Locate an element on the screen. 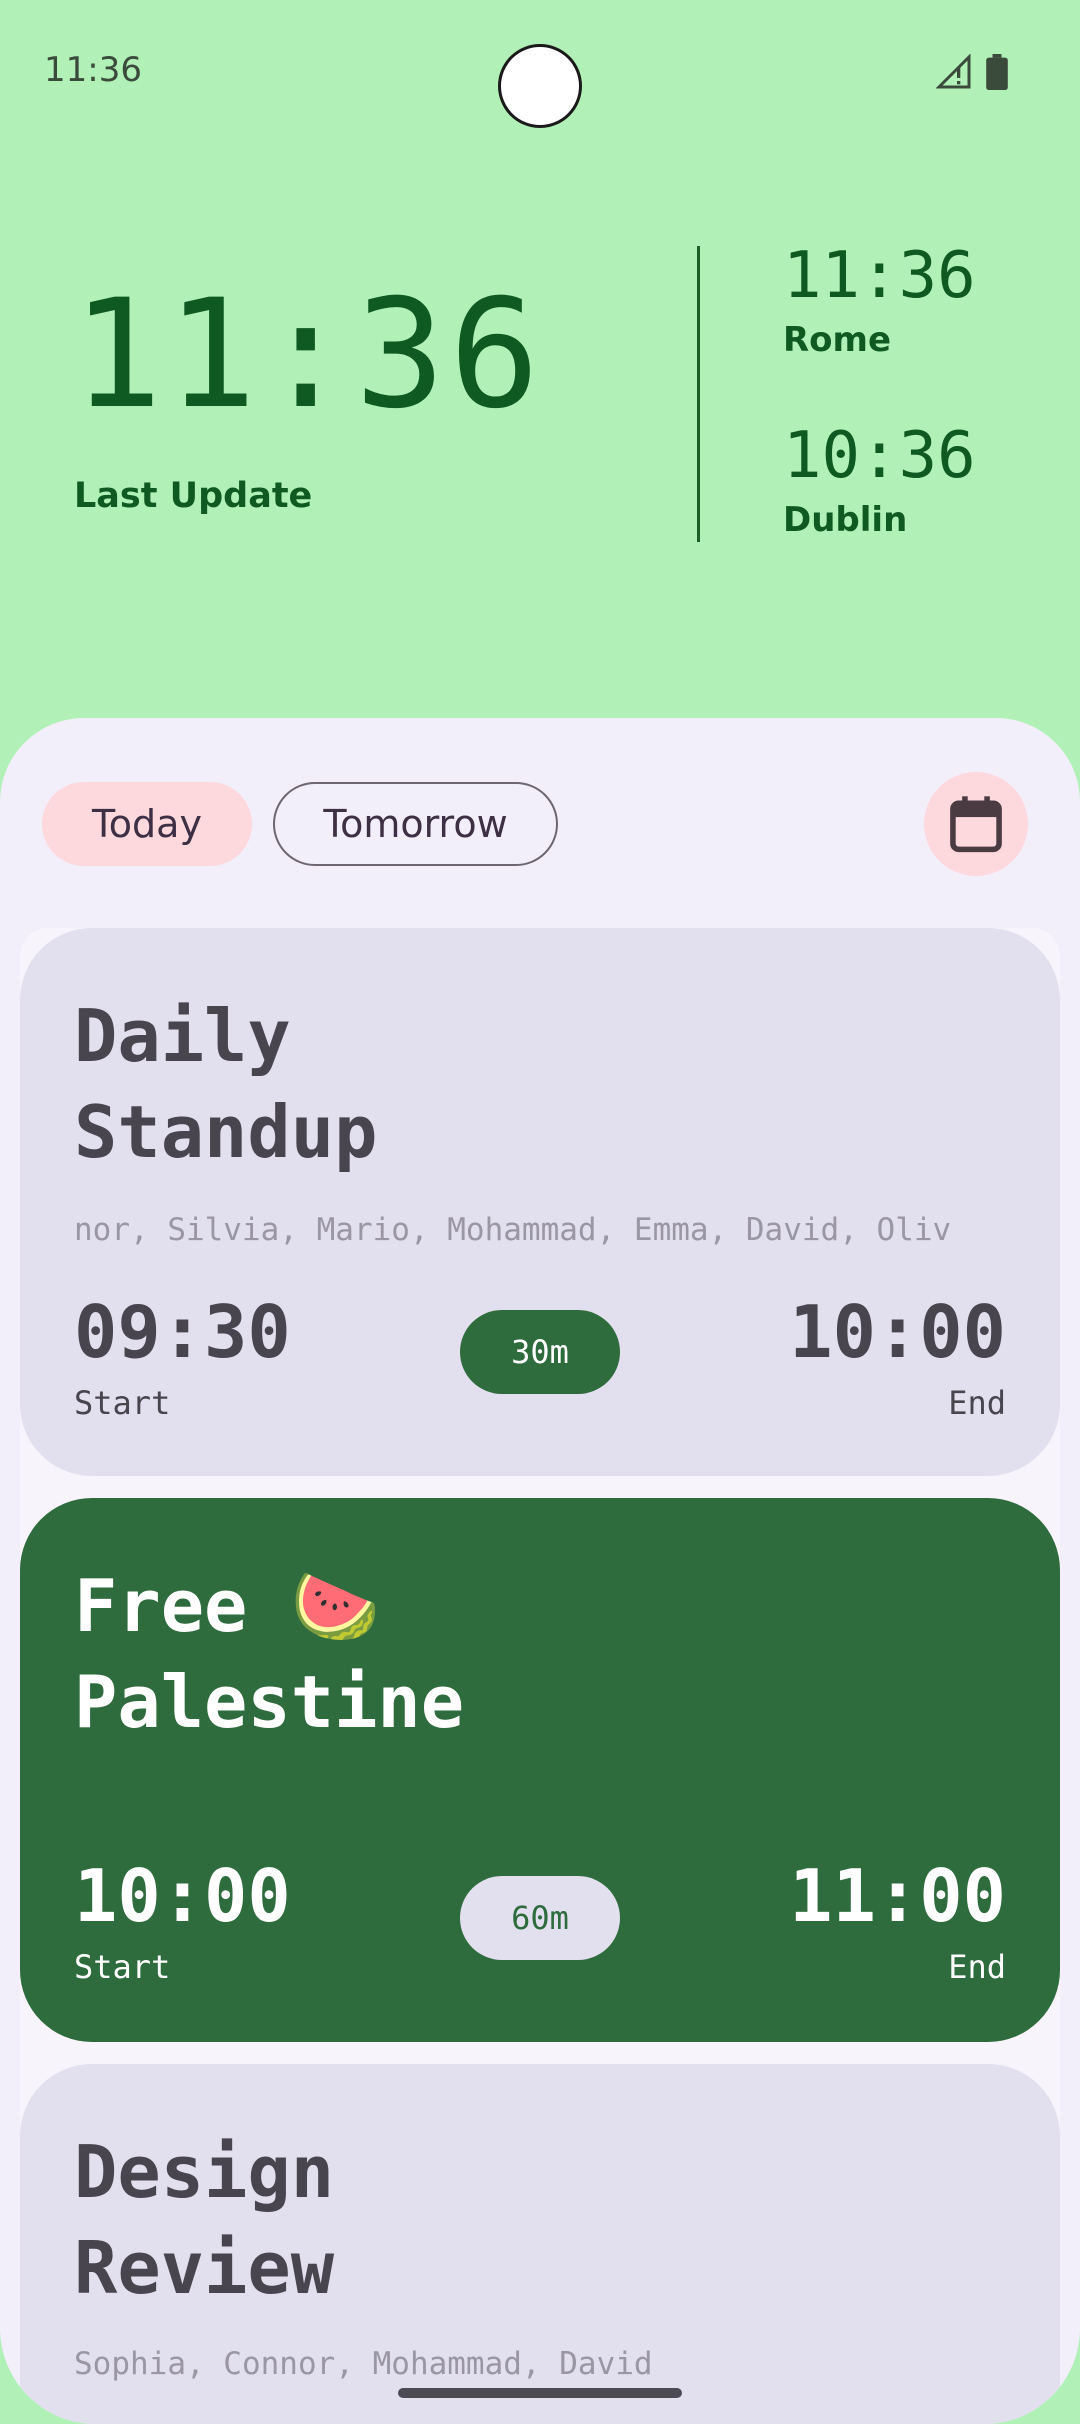  title-line: Free 🍉 is located at coordinates (227, 1606).